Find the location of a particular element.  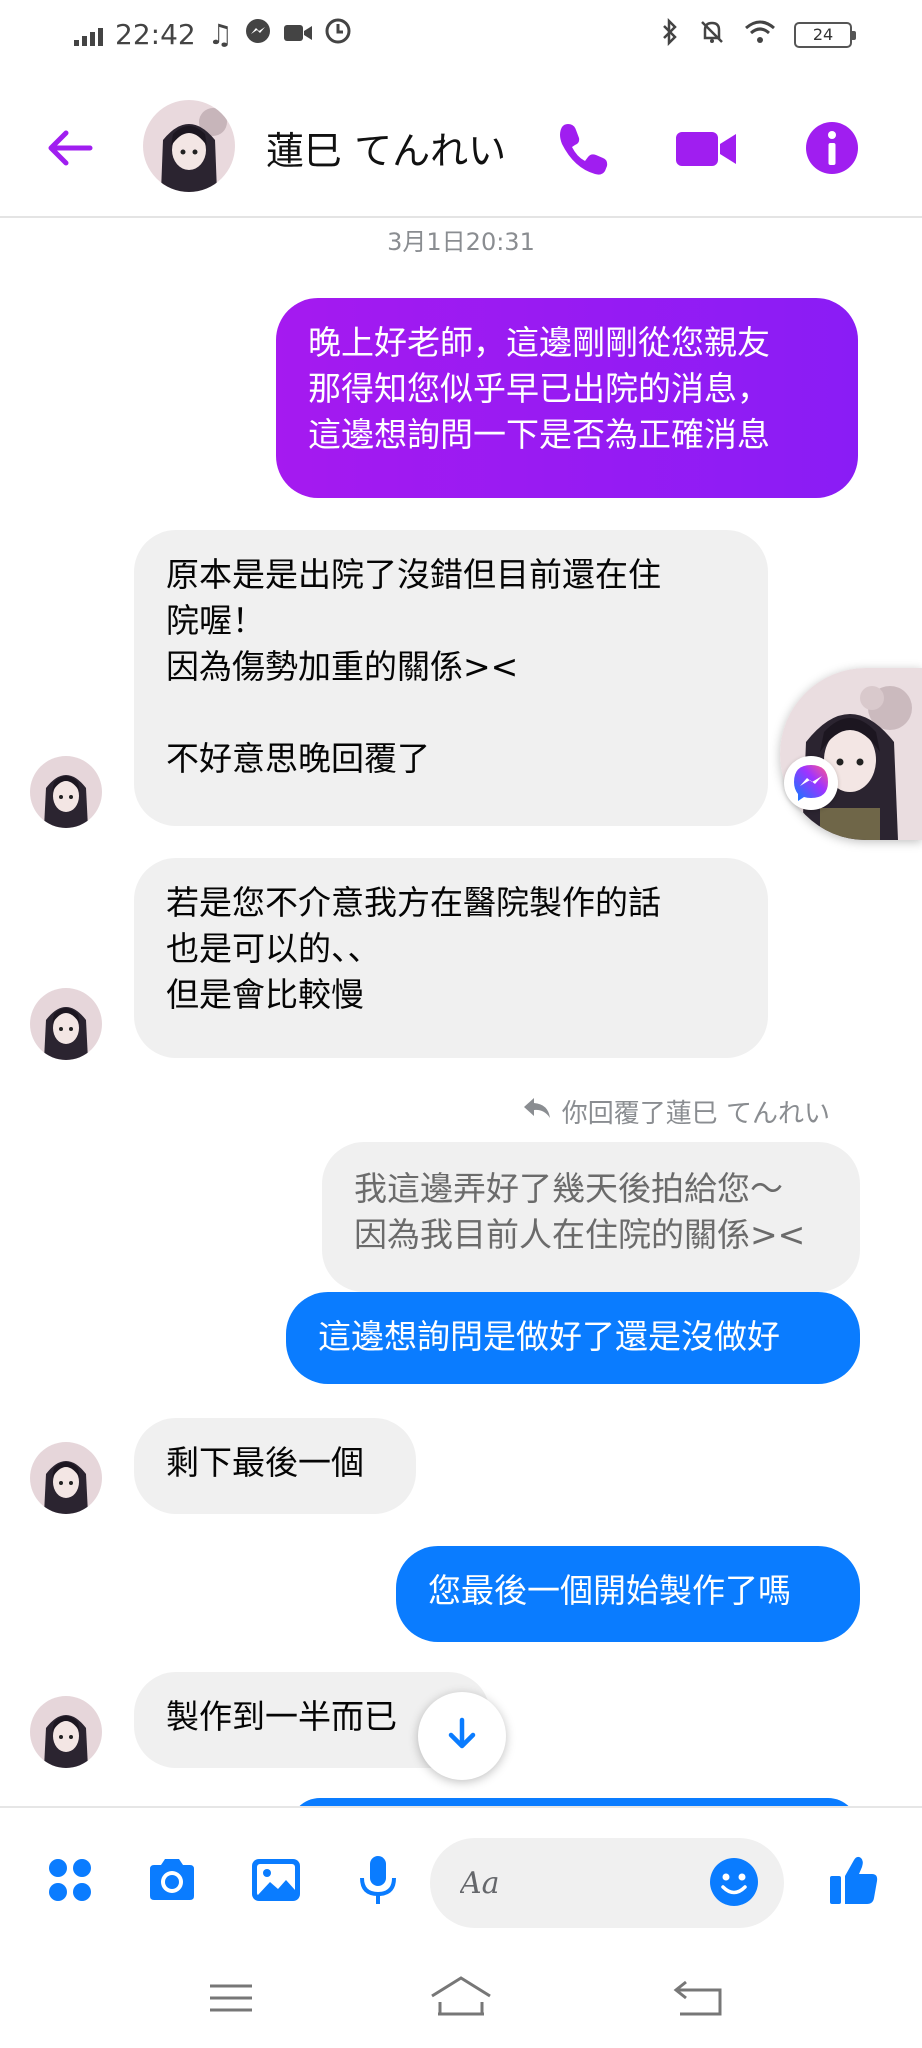

message-input-container is located at coordinates (607, 1883).